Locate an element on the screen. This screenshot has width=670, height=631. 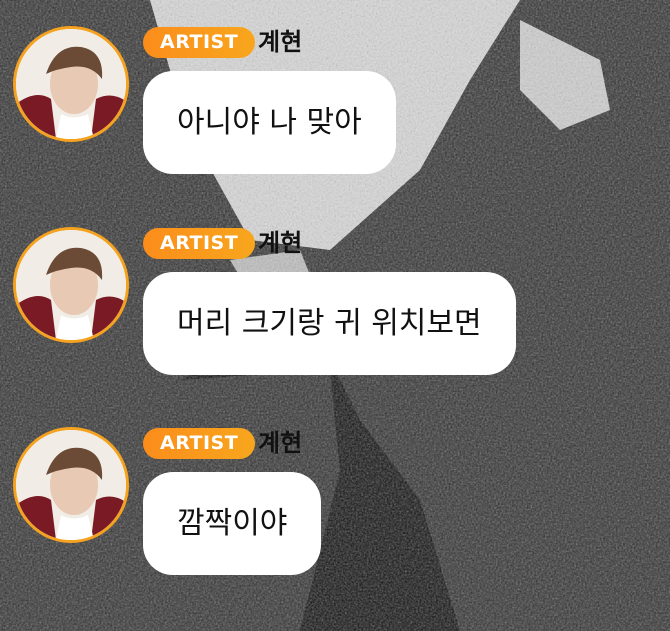
message-bubble: 아니야 나 맞아 is located at coordinates (269, 122).